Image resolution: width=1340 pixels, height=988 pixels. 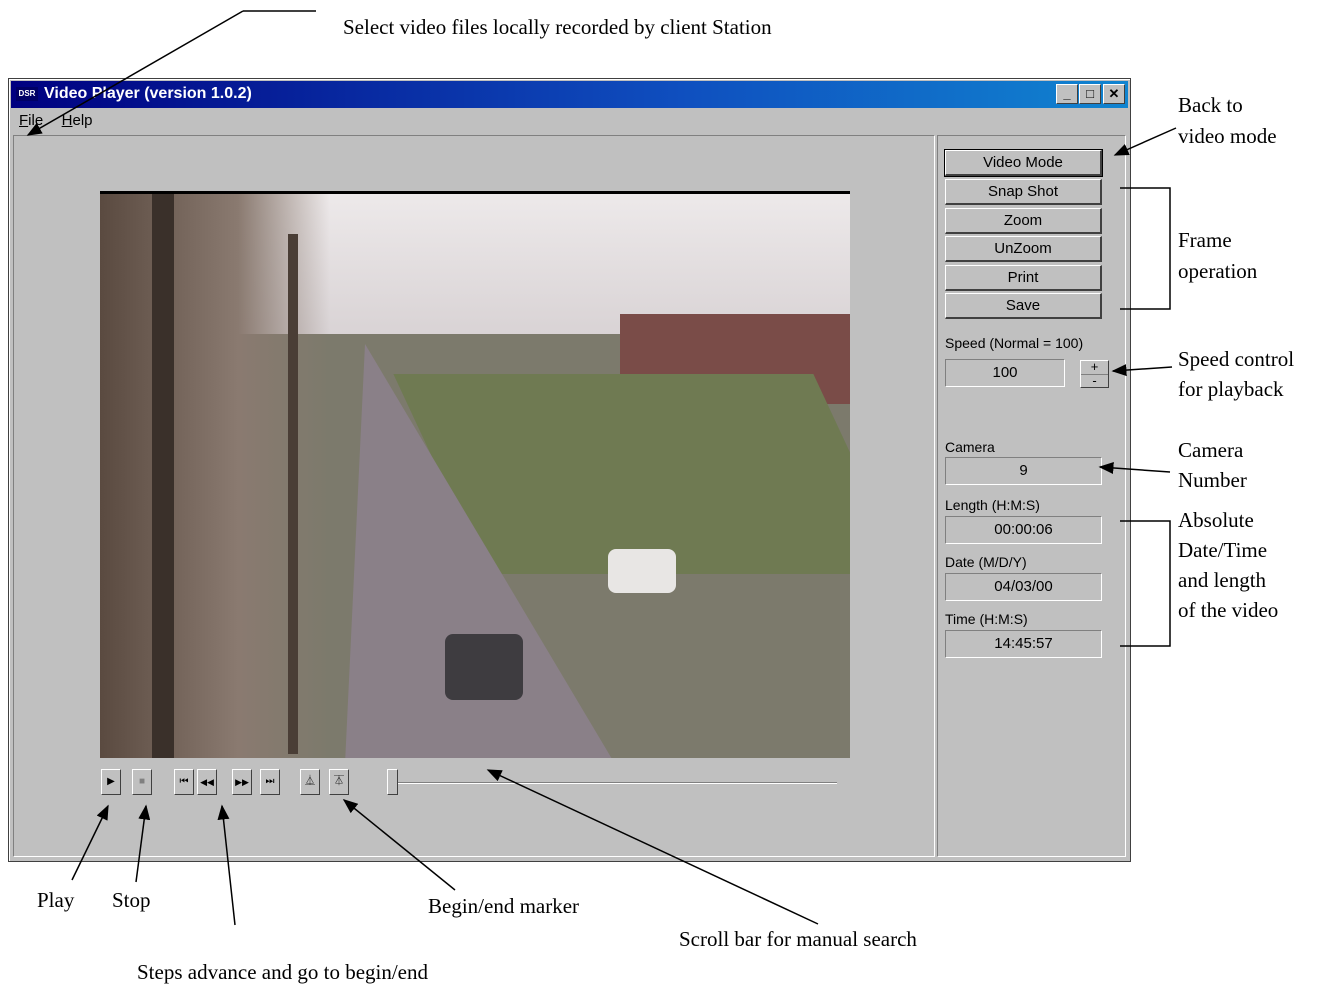 What do you see at coordinates (148, 93) in the screenshot?
I see `window-title: Video Player (version 1.0.2)` at bounding box center [148, 93].